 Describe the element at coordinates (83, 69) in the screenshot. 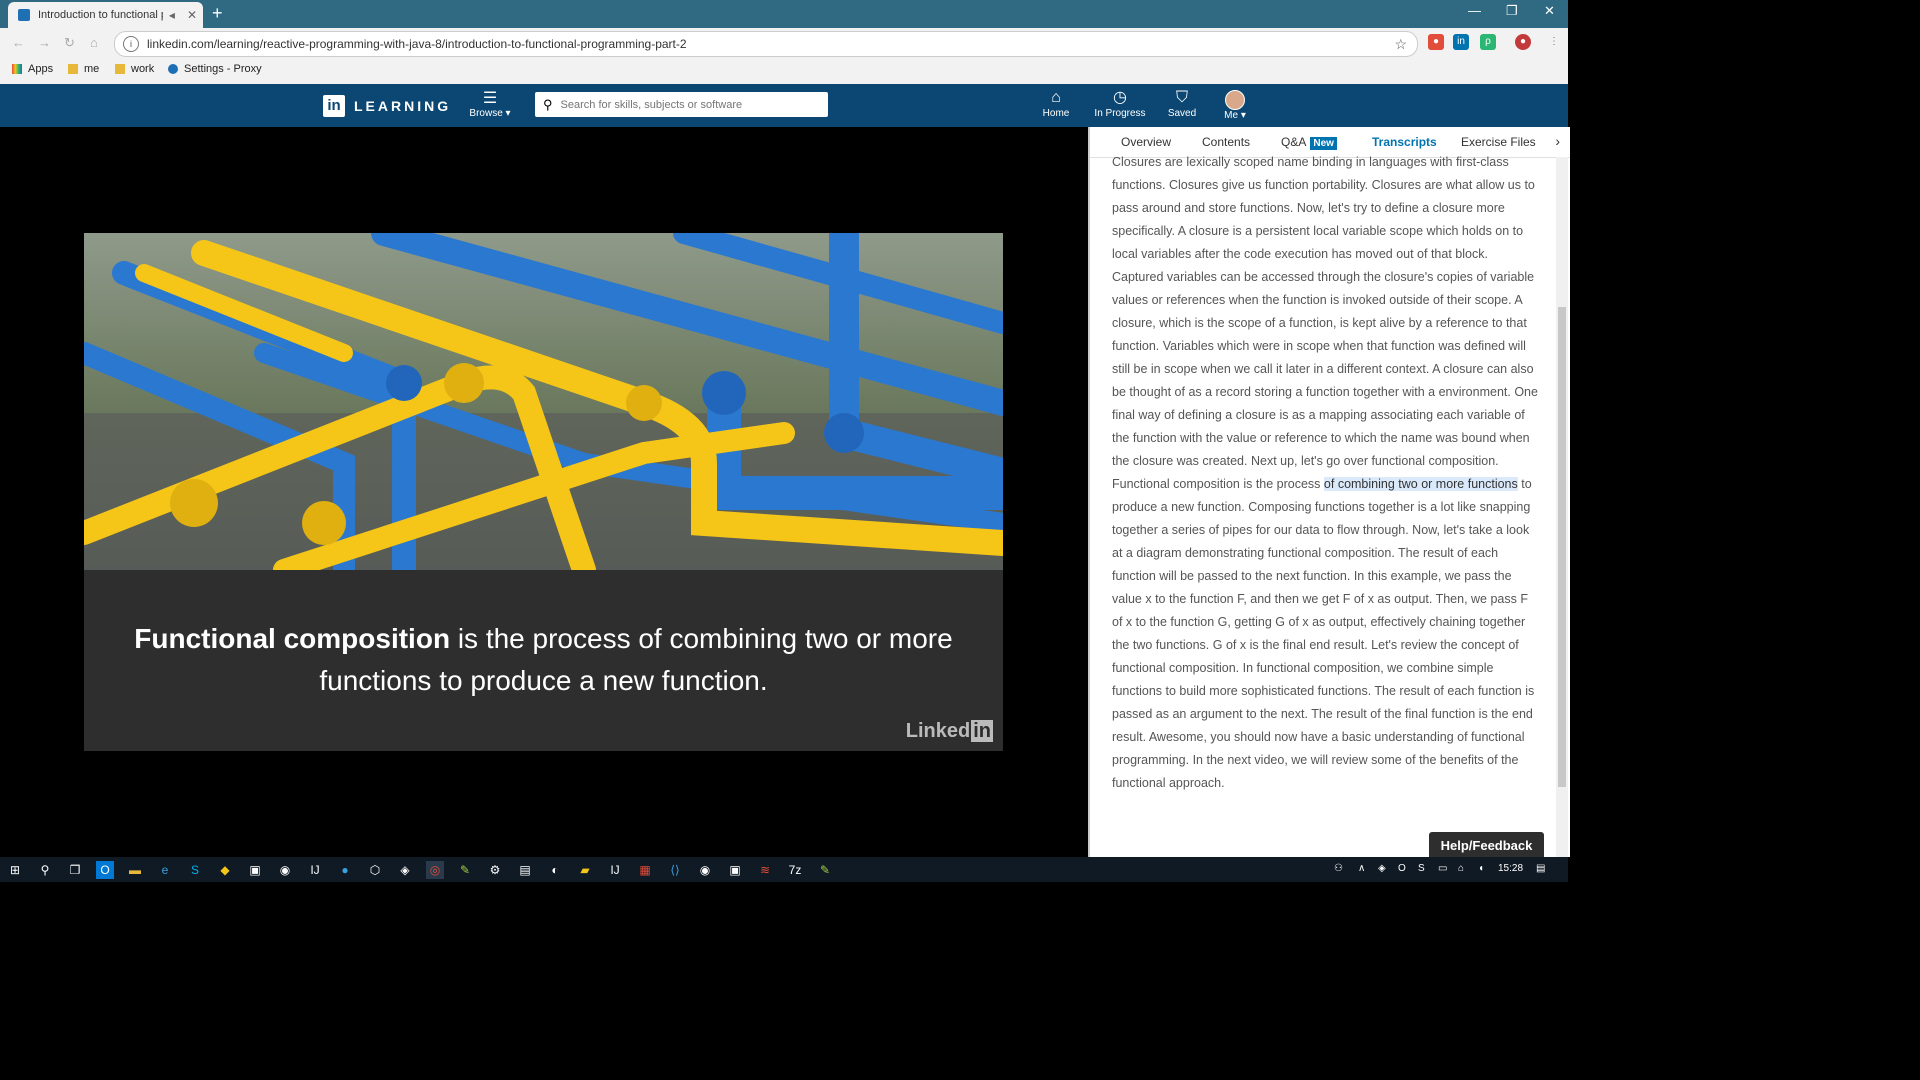

I see `bookmark-me: me` at that location.